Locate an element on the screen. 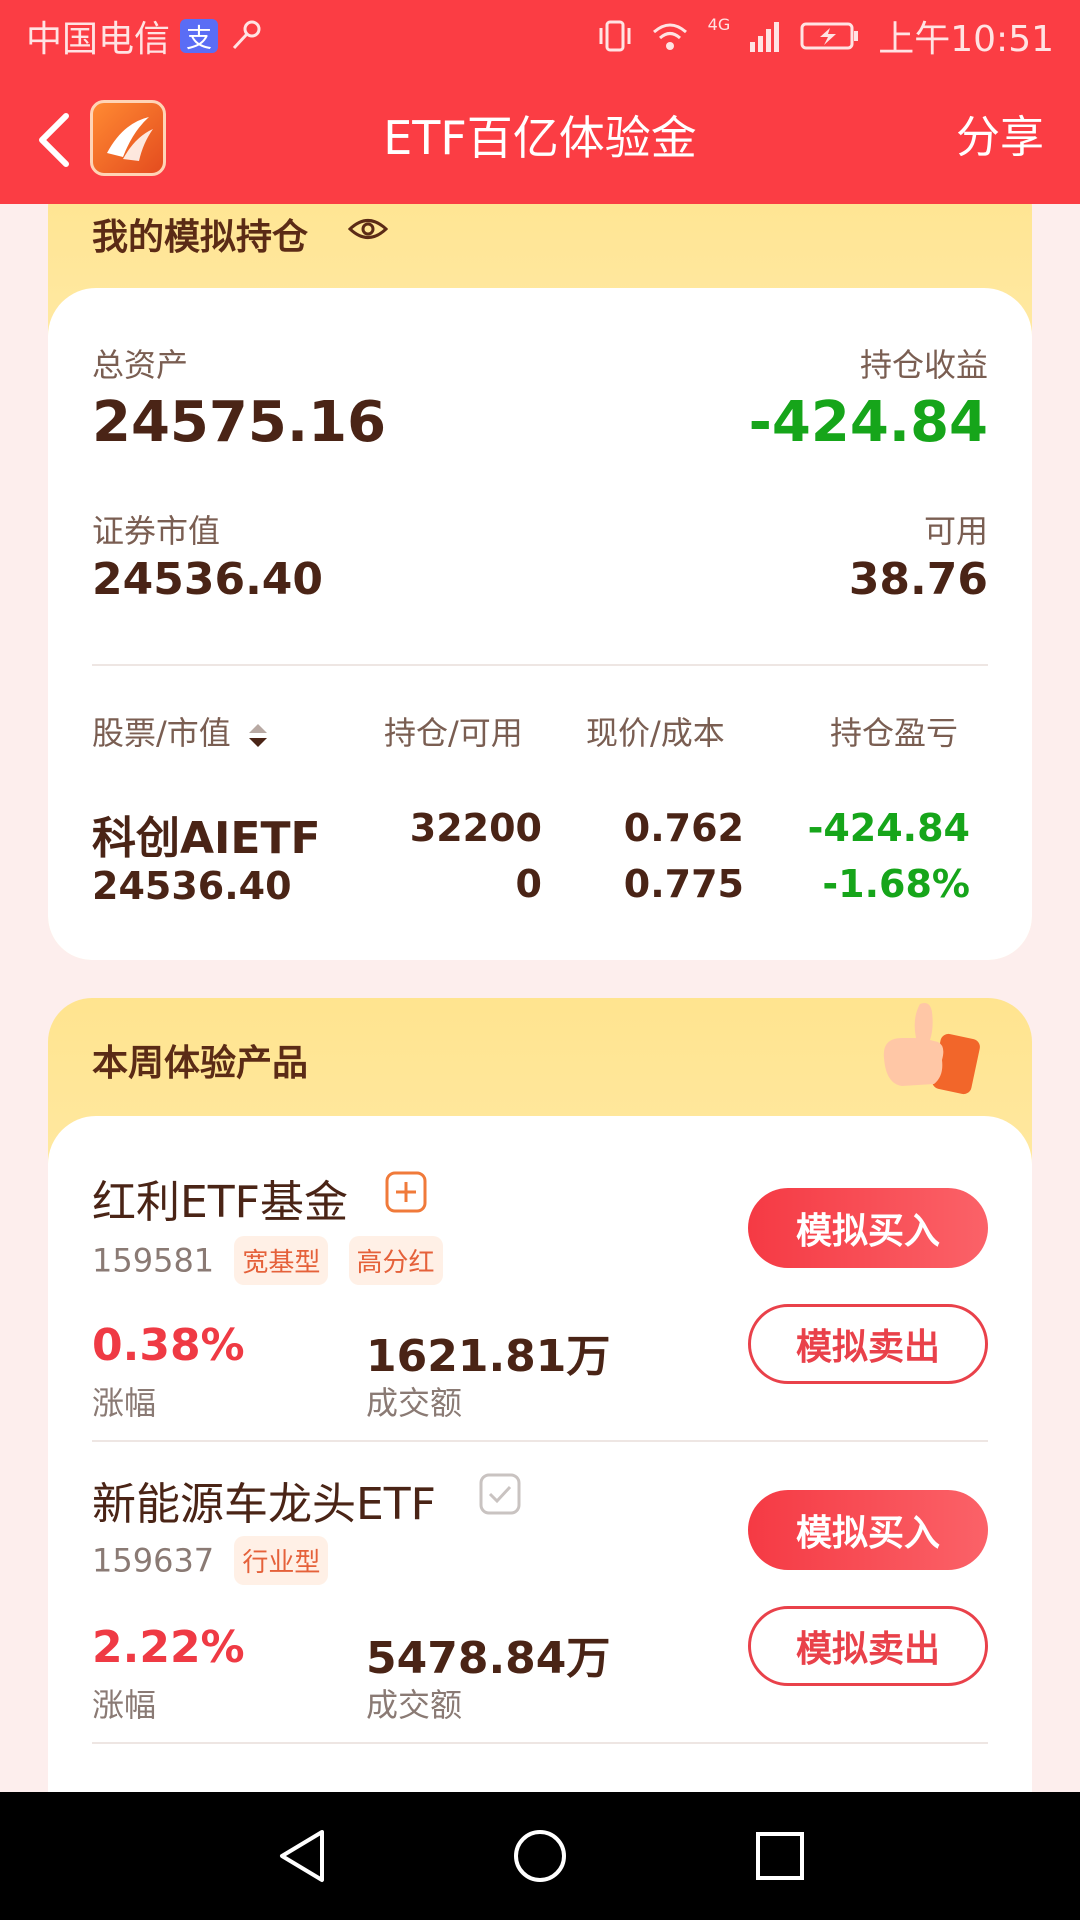  product-tag: 行业型 is located at coordinates (281, 1560).